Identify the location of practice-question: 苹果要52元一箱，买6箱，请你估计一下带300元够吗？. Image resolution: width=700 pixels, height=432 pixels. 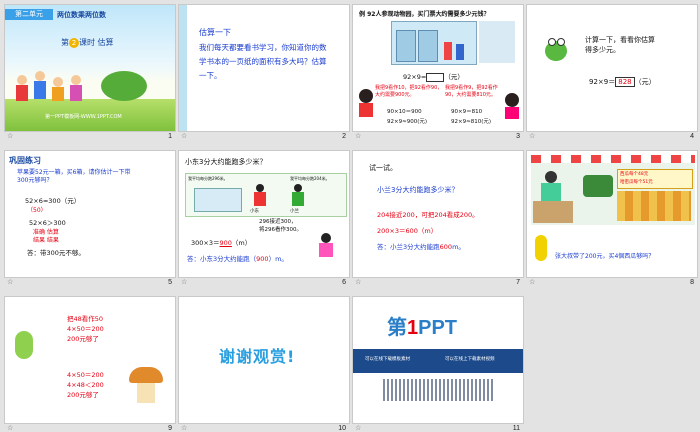
(74, 176).